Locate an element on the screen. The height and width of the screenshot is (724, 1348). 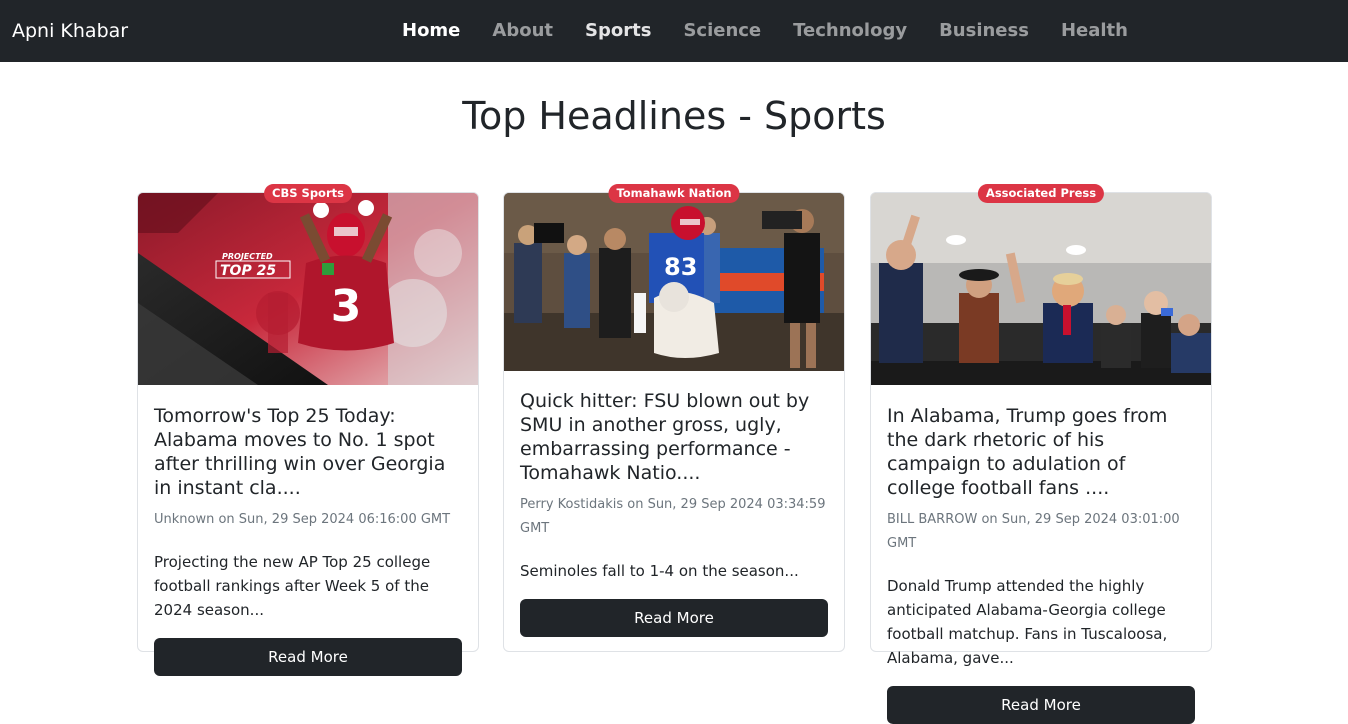
article-meta: Unknown on Sun, 29 Sep 2024 06:16:00 GMT is located at coordinates (302, 519).